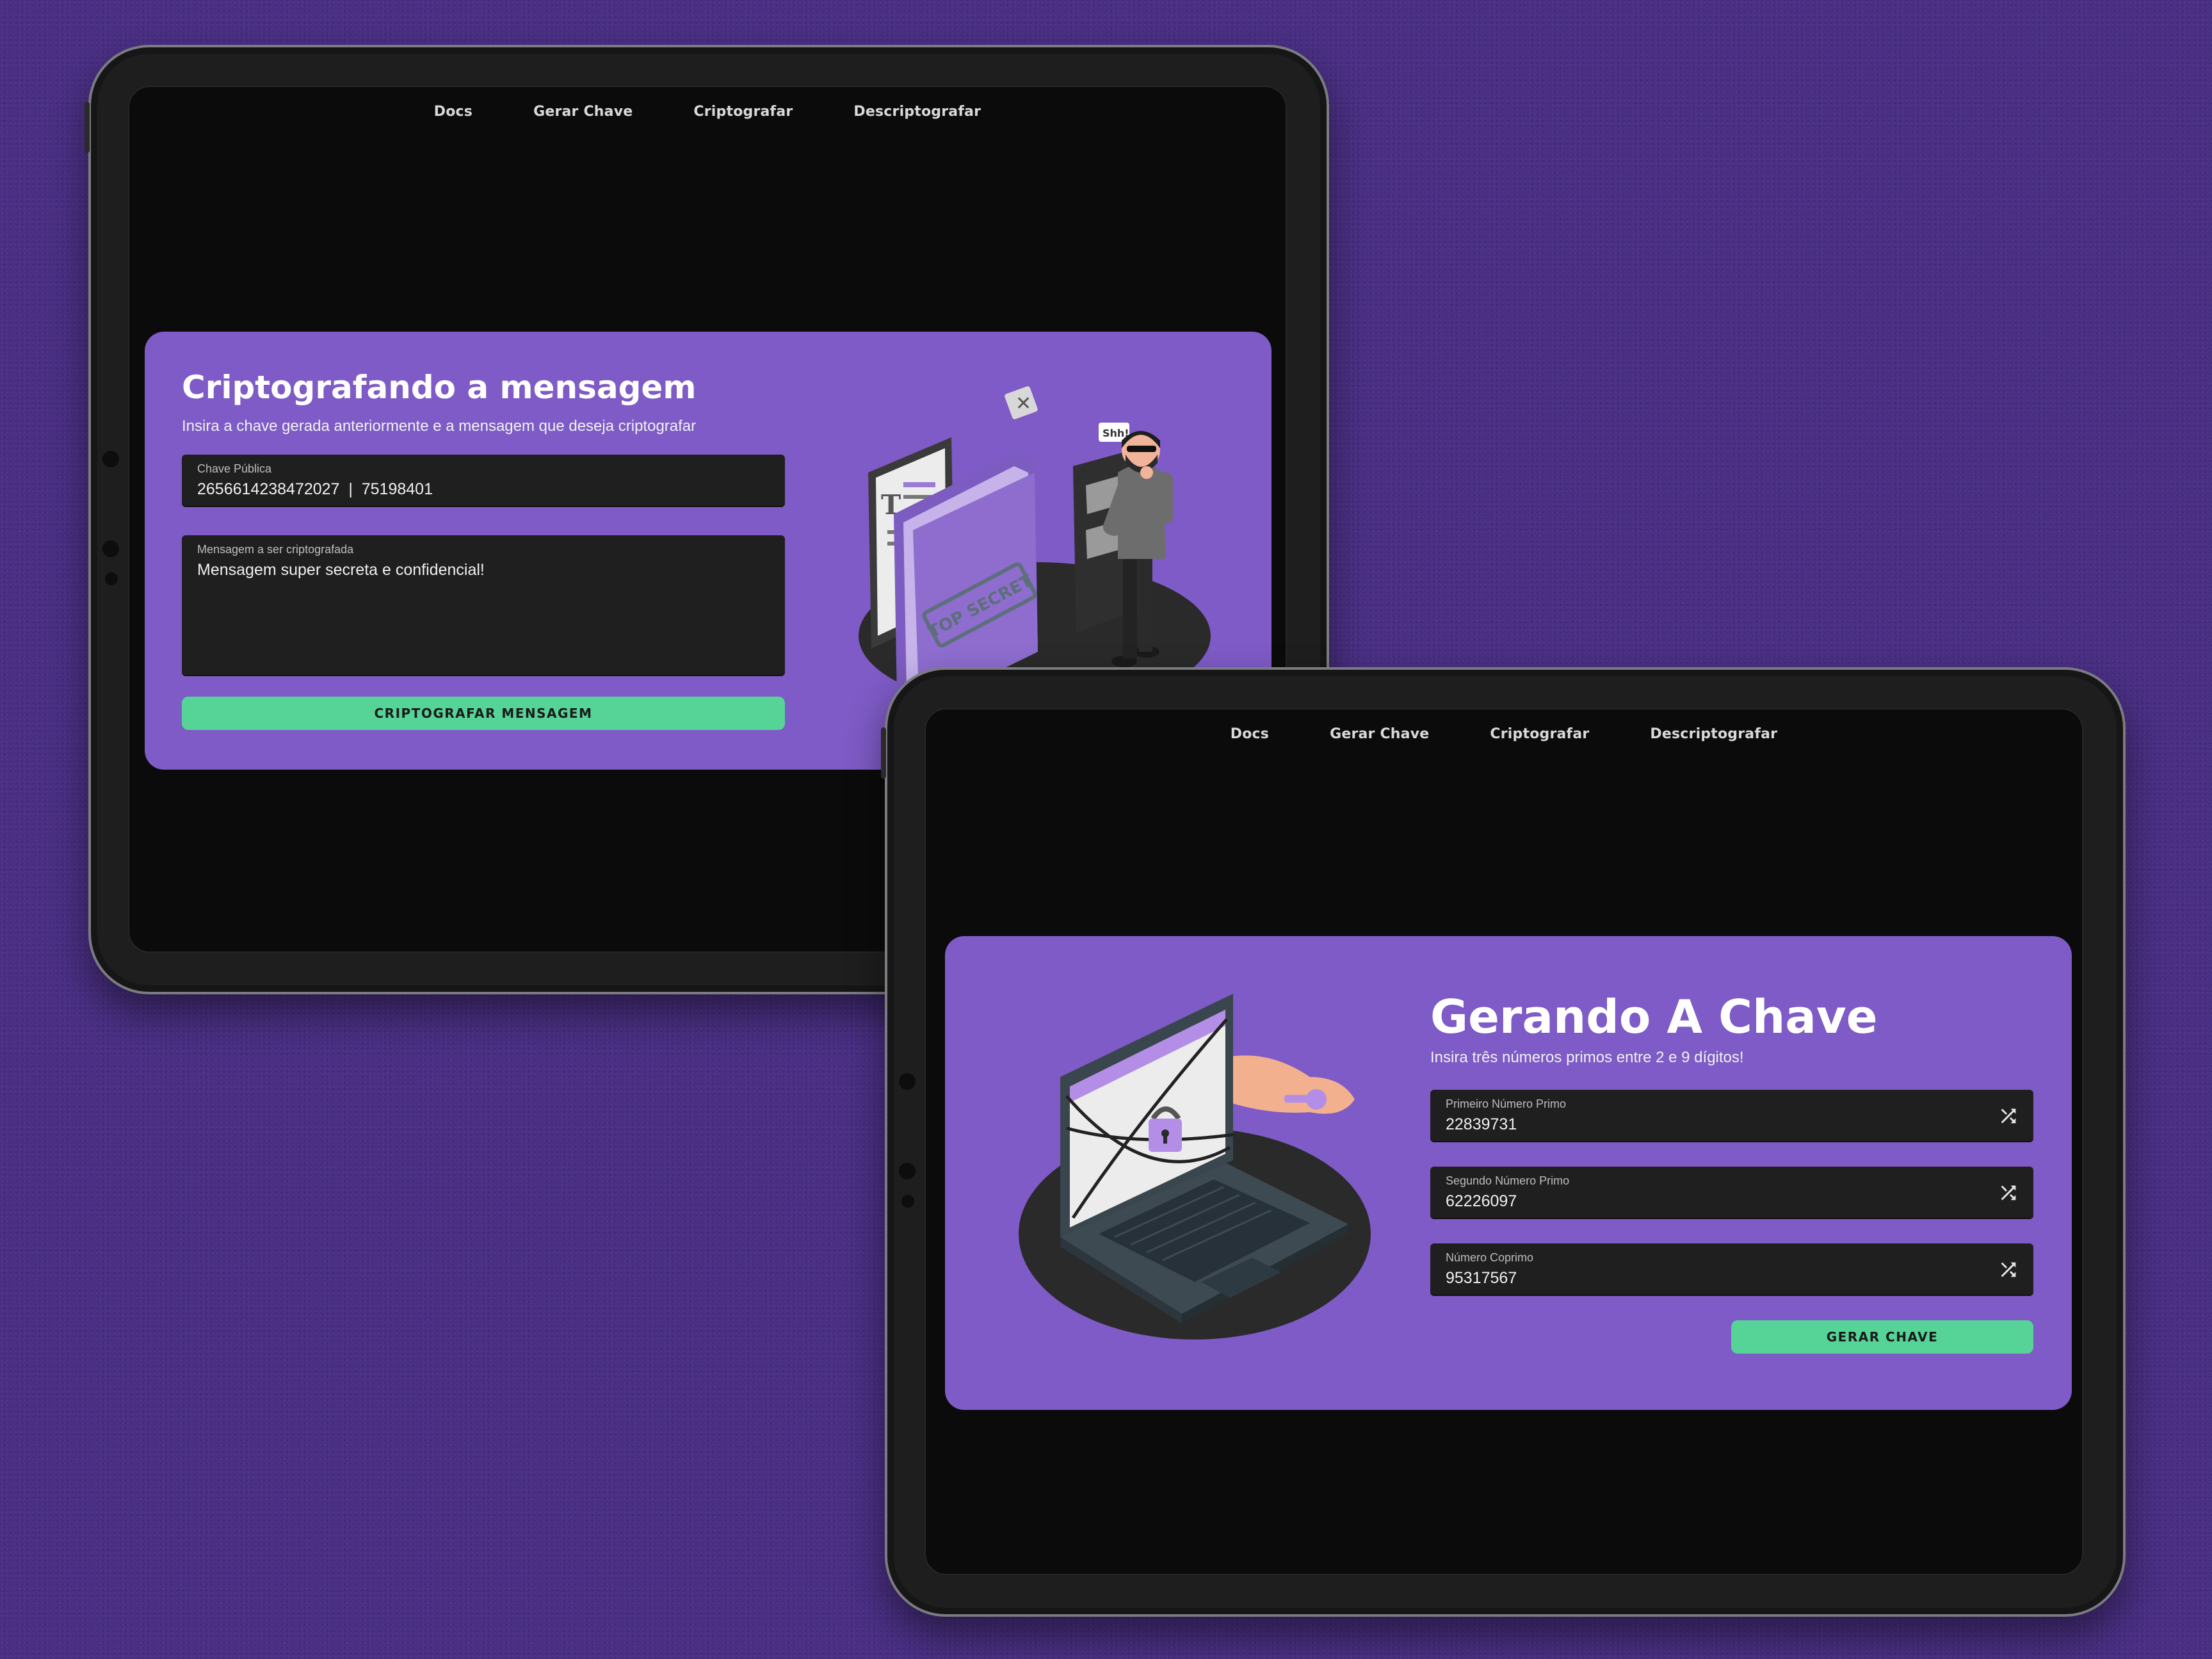 The image size is (2212, 1659). I want to click on message-label: Mensagem a ser criptografada, so click(275, 549).